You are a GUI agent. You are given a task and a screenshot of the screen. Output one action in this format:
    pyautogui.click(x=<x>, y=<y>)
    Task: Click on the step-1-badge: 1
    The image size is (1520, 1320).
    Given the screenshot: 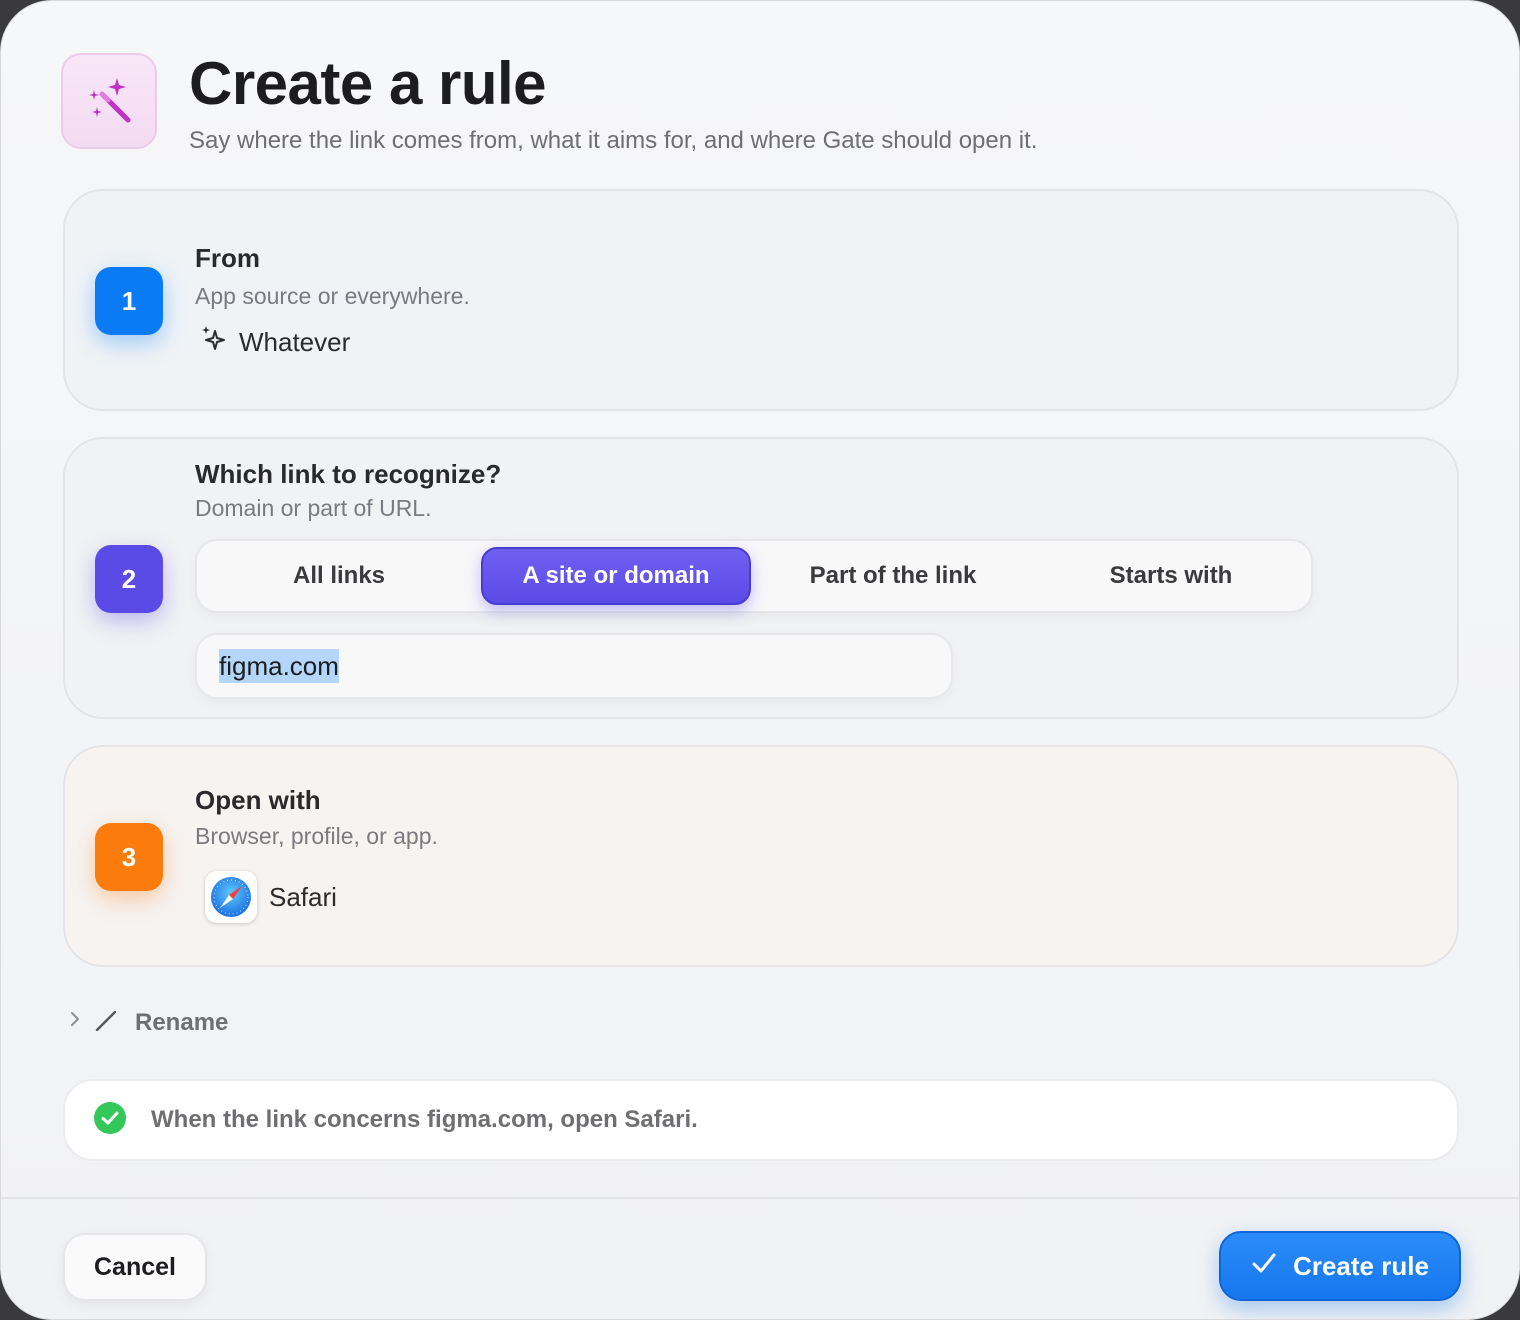 What is the action you would take?
    pyautogui.click(x=129, y=301)
    